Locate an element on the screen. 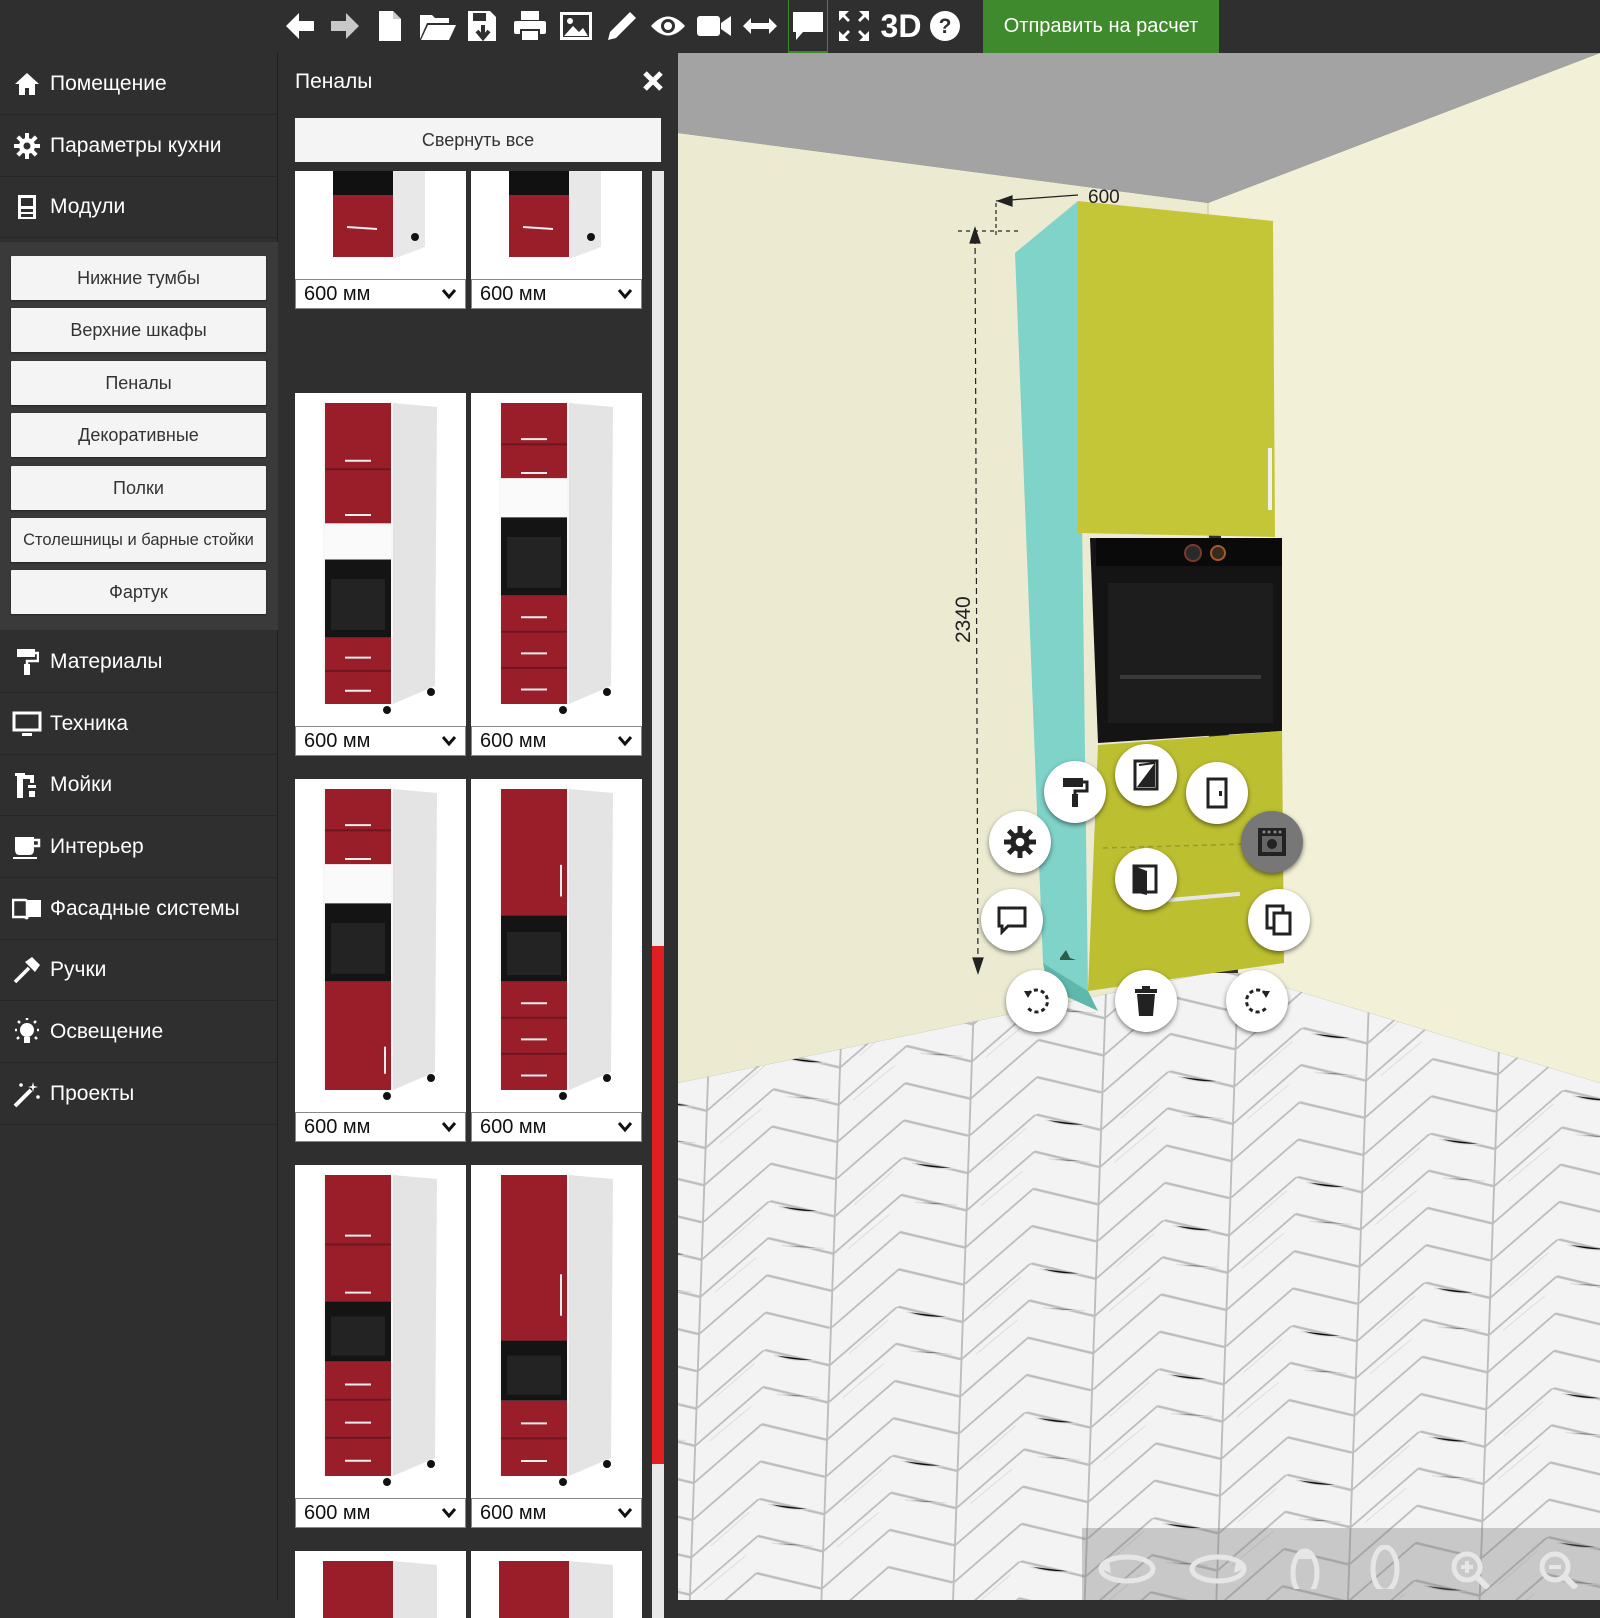 This screenshot has height=1618, width=1600. sidebar-item-sinks: Мойки is located at coordinates (139, 785).